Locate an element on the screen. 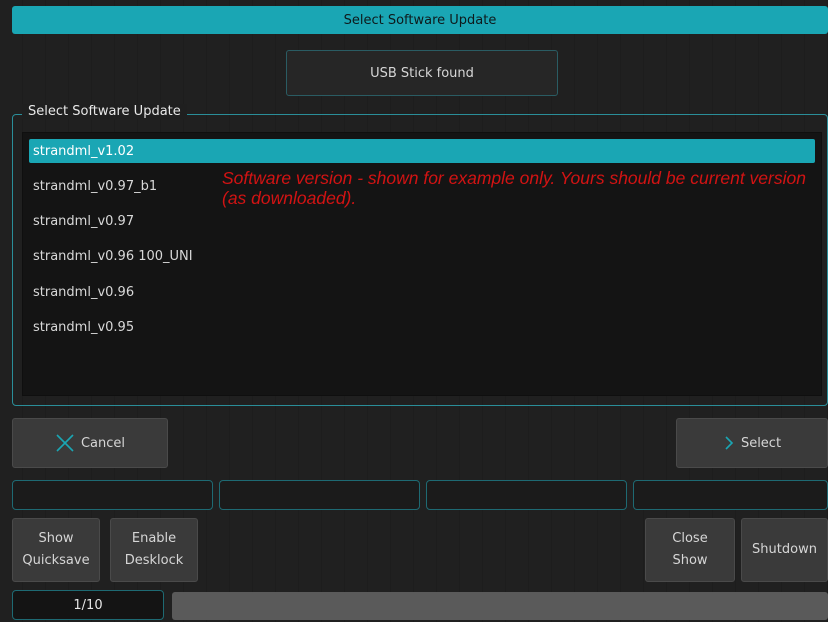 The width and height of the screenshot is (828, 622). chevron-right-icon is located at coordinates (729, 443).